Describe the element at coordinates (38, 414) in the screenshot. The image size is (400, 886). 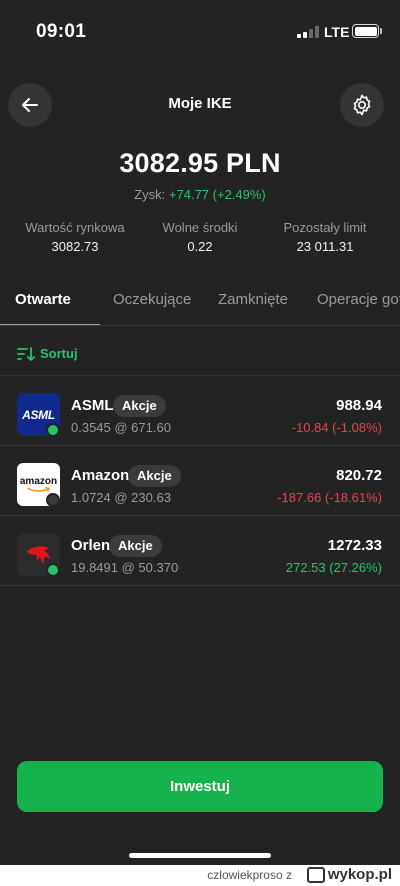
I see `asml-logo-text: ASML` at that location.